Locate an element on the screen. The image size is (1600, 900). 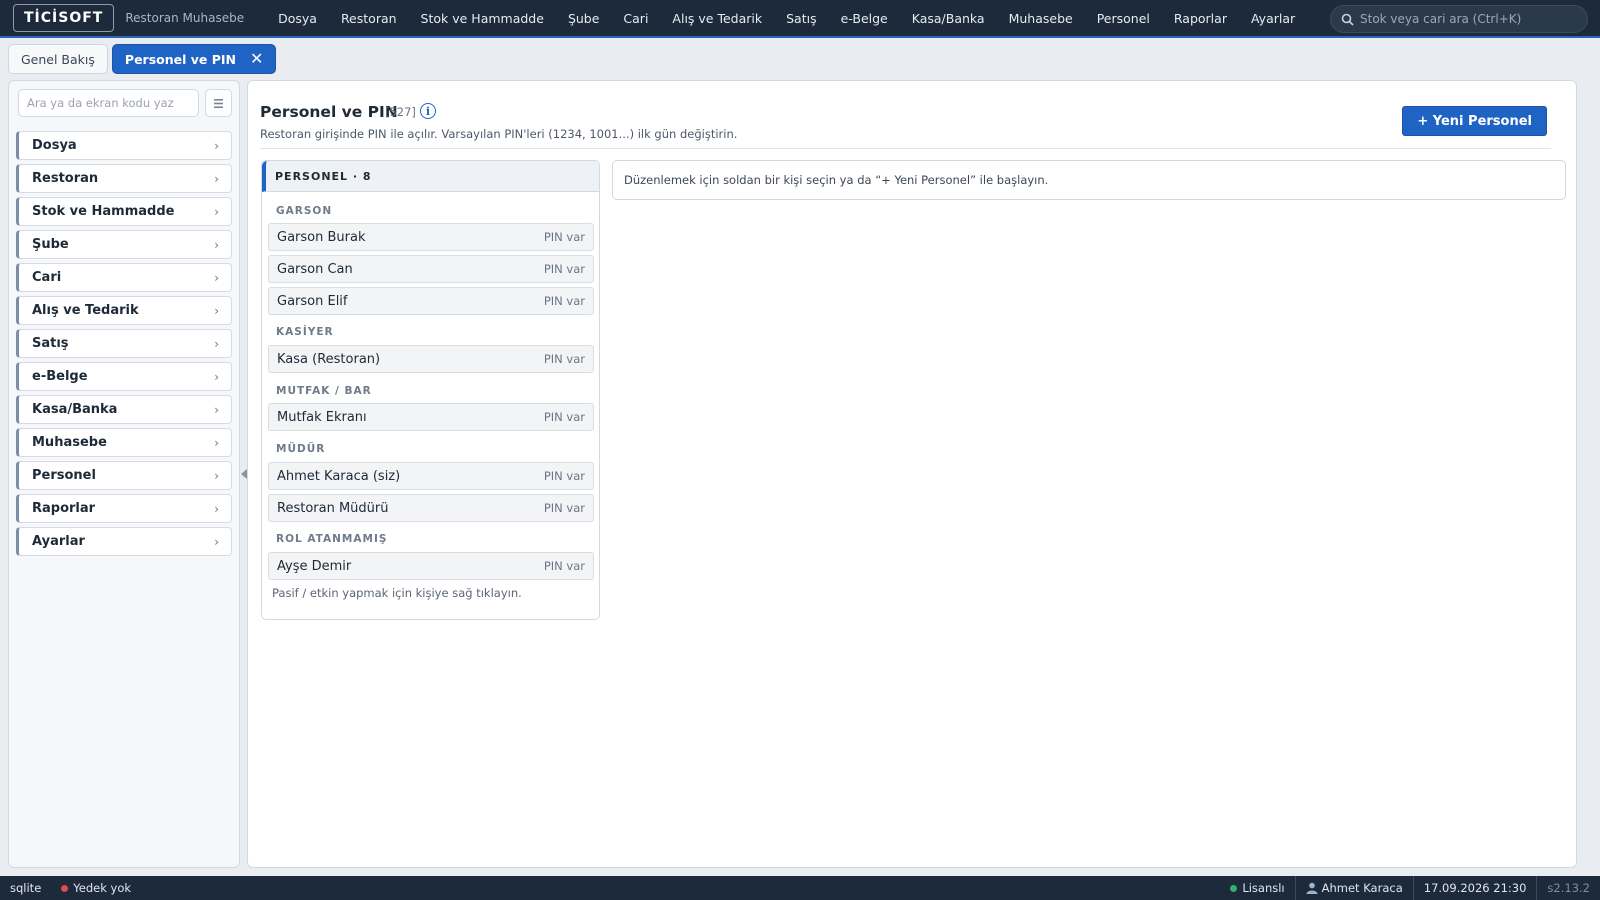
backup-status: Yedek yok is located at coordinates (96, 888).